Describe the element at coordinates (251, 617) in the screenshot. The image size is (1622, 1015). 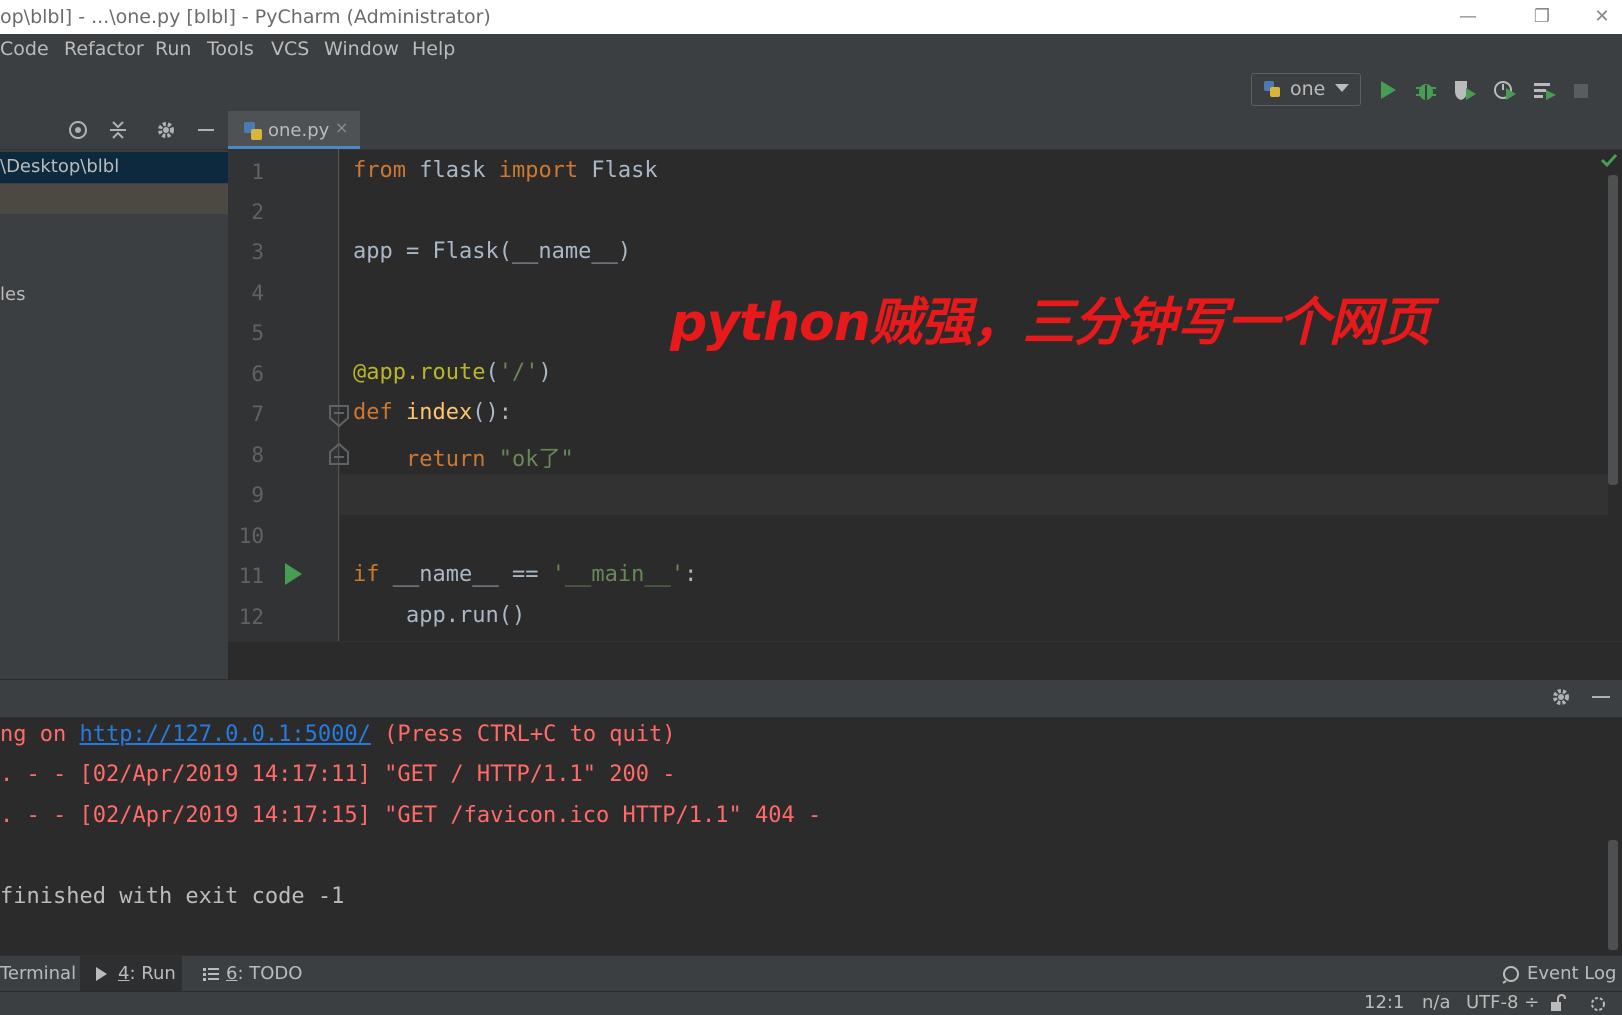
I see `line-number: 12` at that location.